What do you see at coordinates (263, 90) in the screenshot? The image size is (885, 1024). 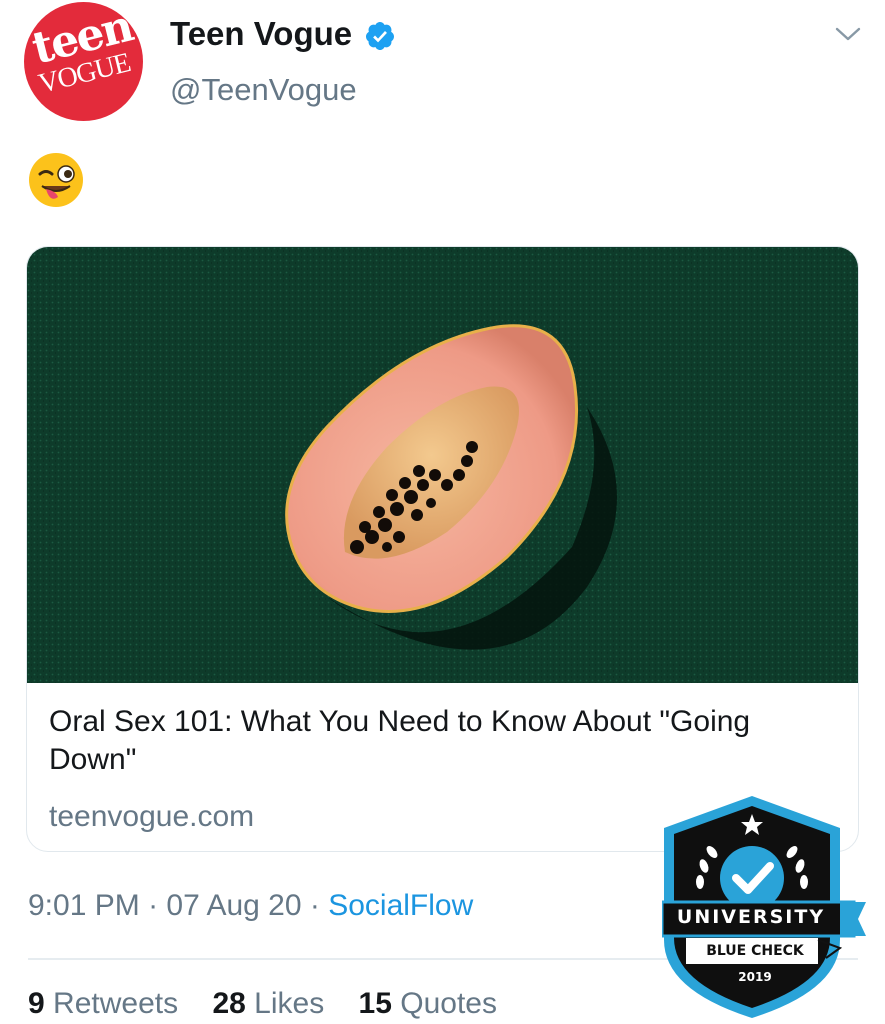 I see `author-handle: @TeenVogue` at bounding box center [263, 90].